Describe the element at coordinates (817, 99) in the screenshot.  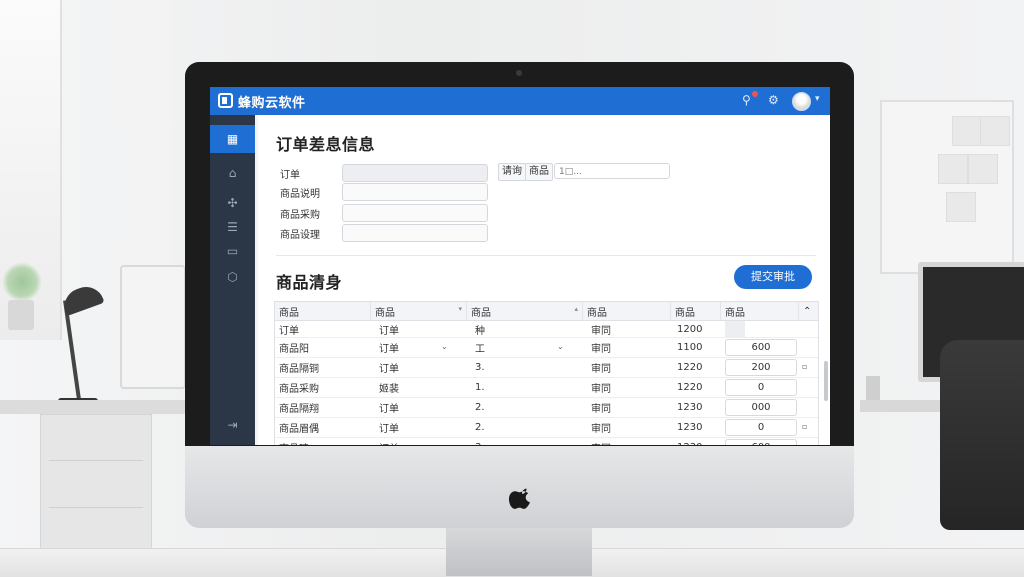
I see `chevron-down-icon: ▾` at that location.